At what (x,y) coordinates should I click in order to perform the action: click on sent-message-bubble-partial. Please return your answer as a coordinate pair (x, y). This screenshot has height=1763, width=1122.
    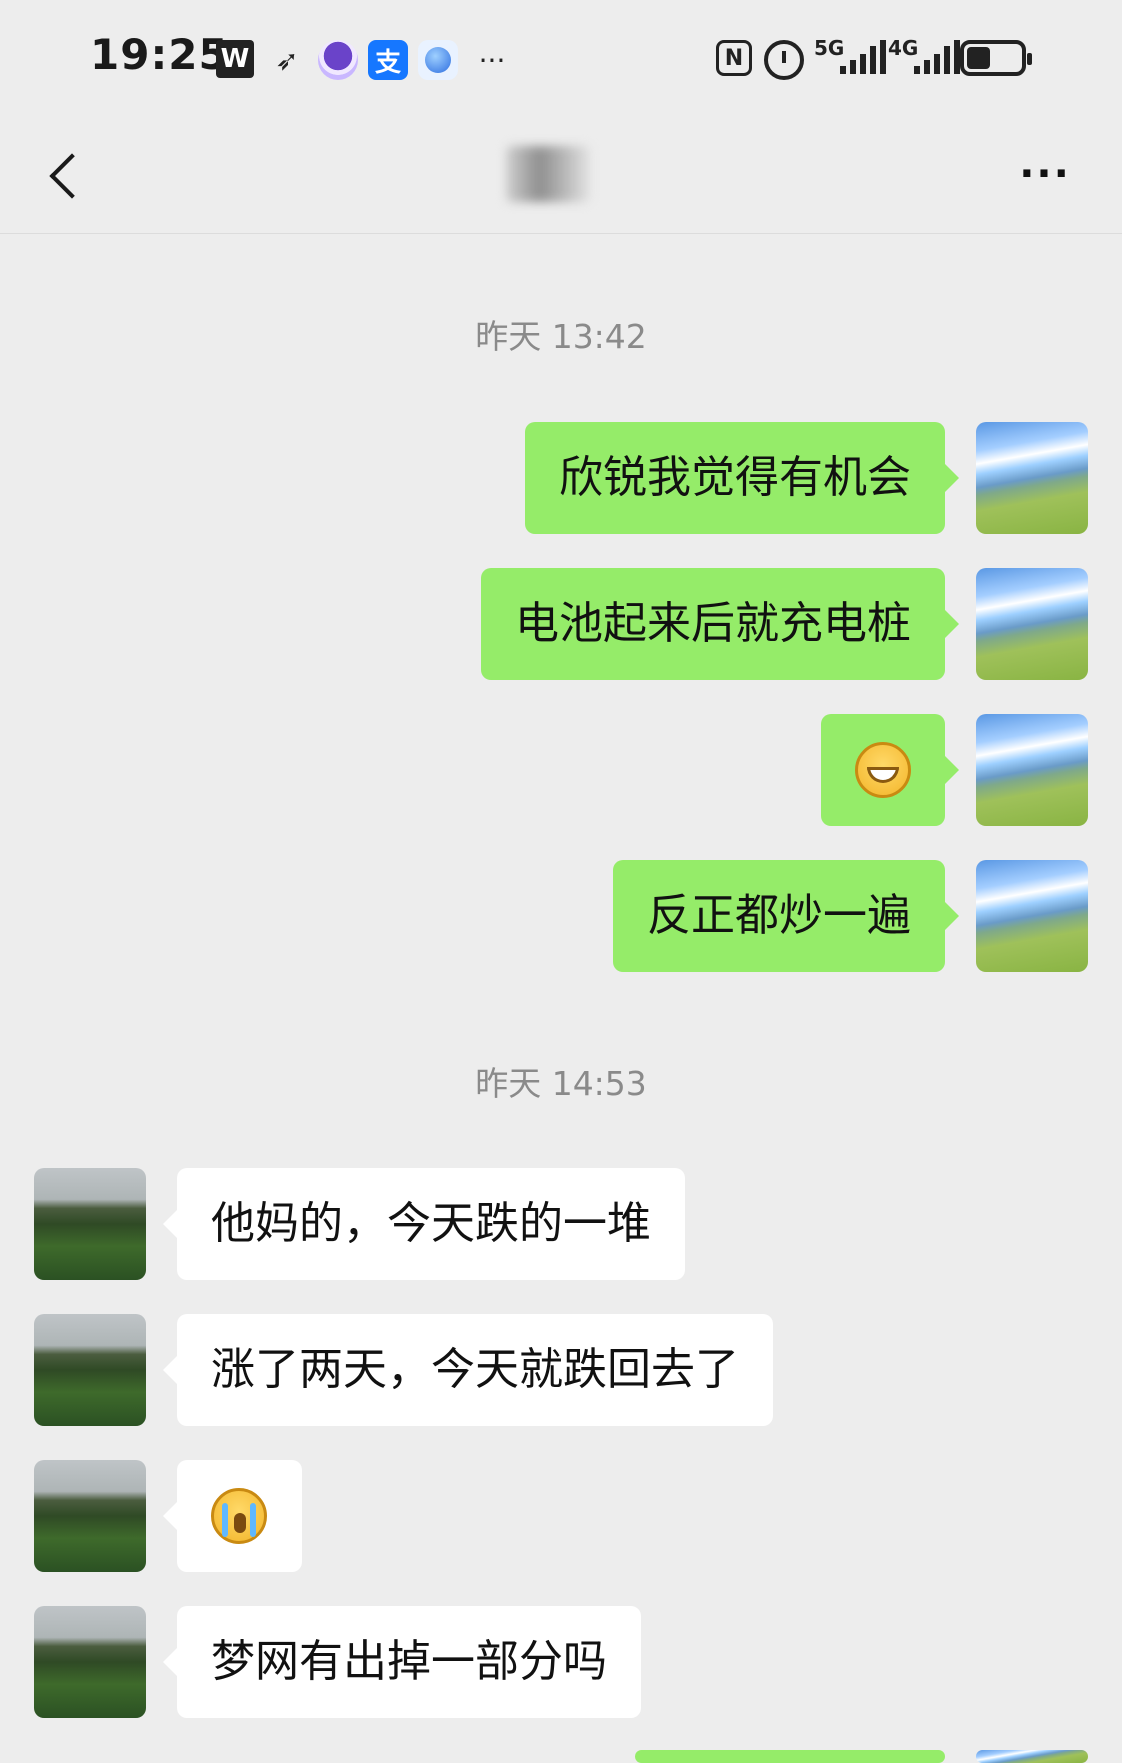
    Looking at the image, I should click on (790, 1756).